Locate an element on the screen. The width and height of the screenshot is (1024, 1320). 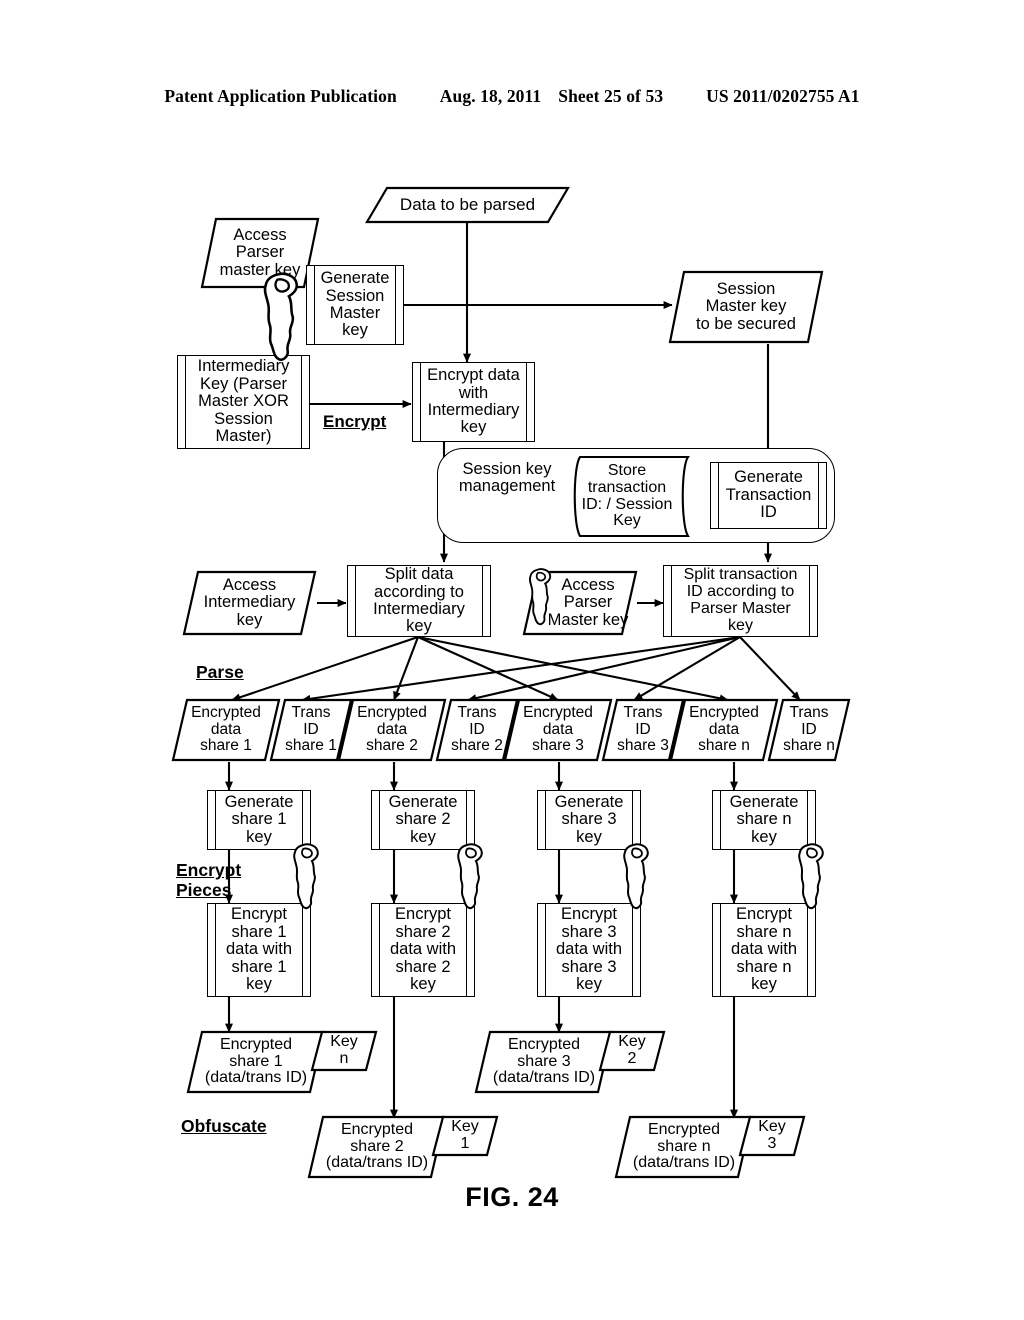
node-label: Encrypted share 2 (data/trans ID) is located at coordinates (377, 1146).